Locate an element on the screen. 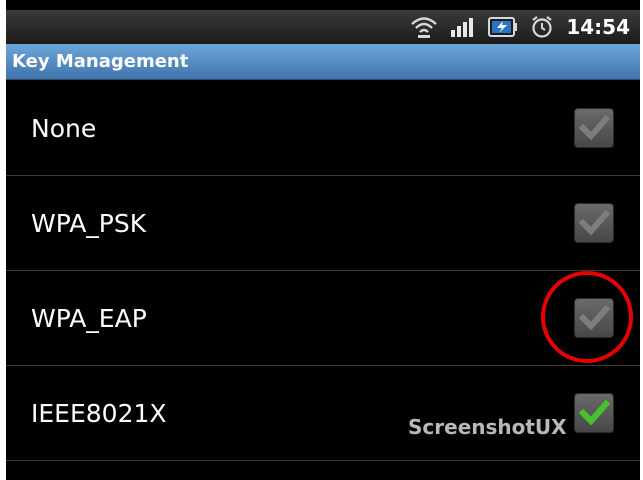  title-bar: Key Management is located at coordinates (323, 62).